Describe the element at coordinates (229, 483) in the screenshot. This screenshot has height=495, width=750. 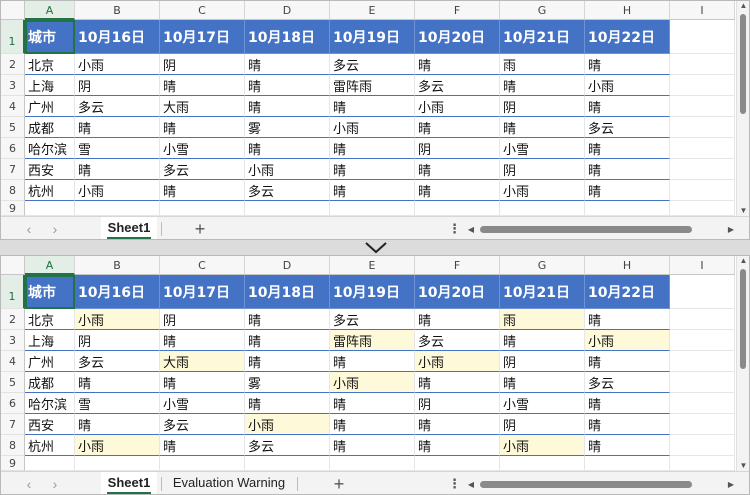
I see `tab-evaluation-warning: Evaluation Warning` at that location.